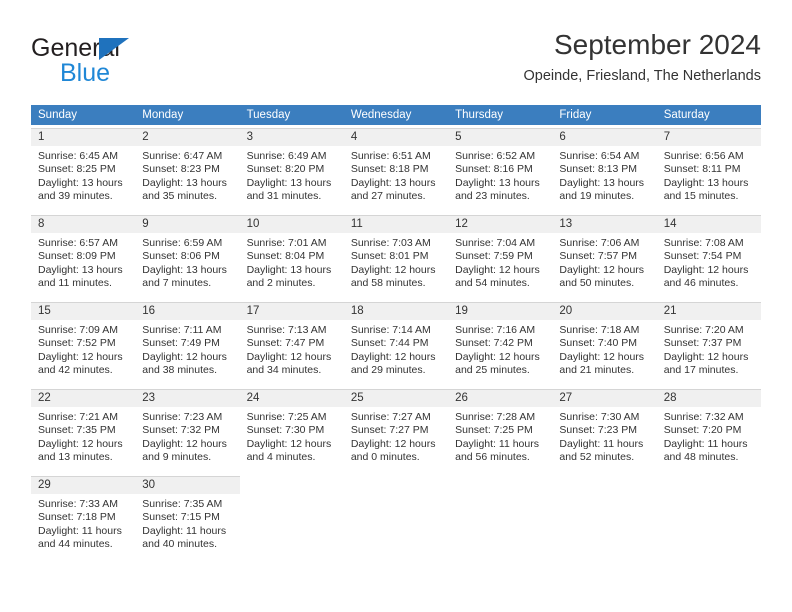  I want to click on generalblue-logo: General Blue, so click(131, 62).